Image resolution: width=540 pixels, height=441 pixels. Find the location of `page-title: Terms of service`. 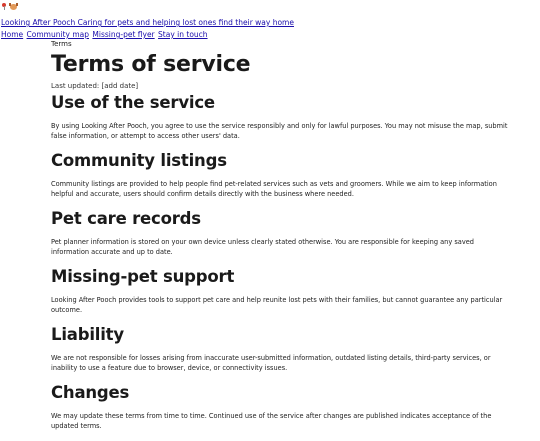

page-title: Terms of service is located at coordinates (151, 64).